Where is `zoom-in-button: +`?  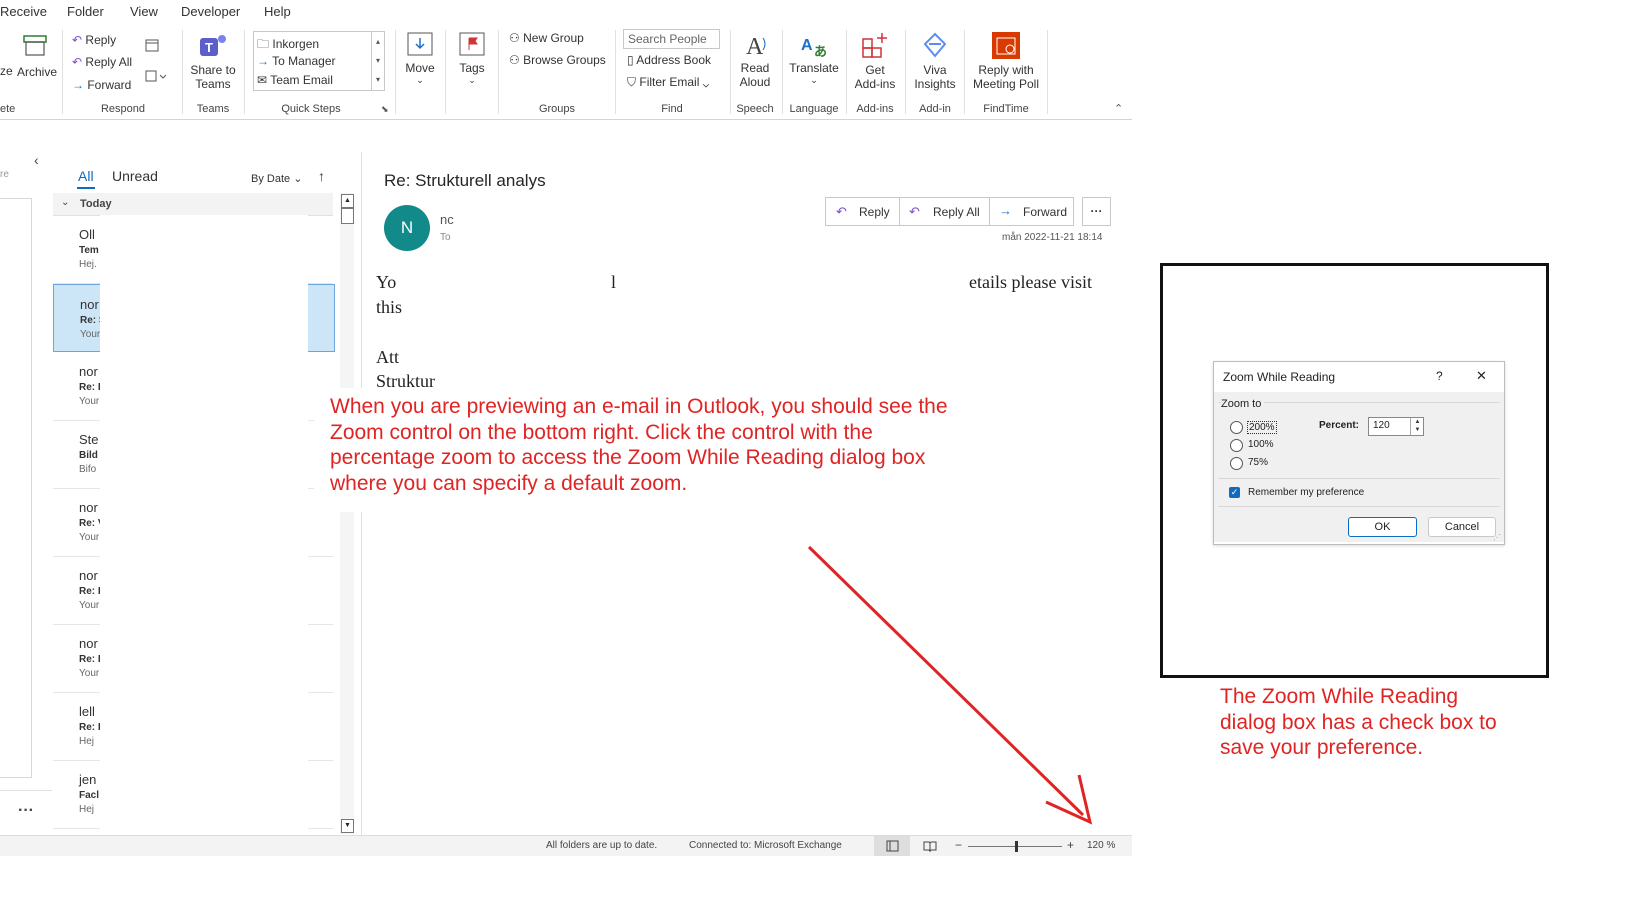
zoom-in-button: + is located at coordinates (1070, 845).